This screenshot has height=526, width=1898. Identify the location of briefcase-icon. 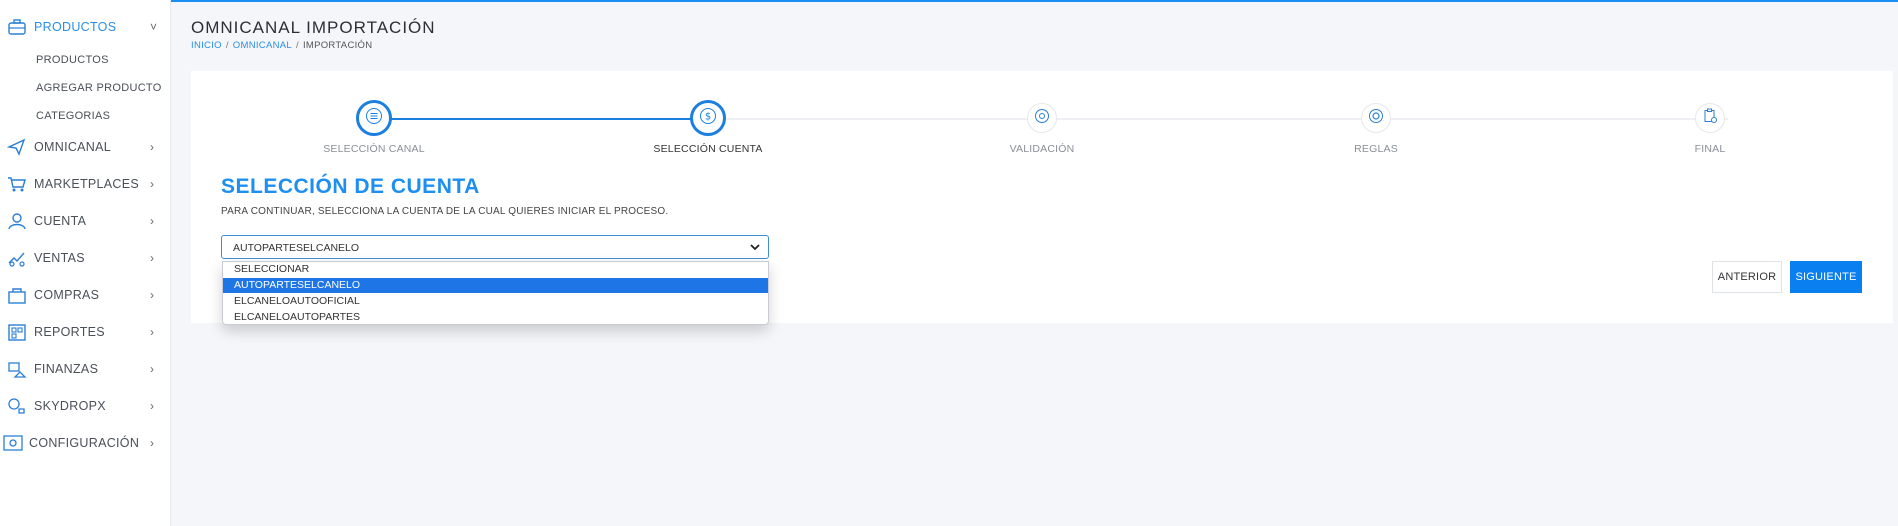
(17, 27).